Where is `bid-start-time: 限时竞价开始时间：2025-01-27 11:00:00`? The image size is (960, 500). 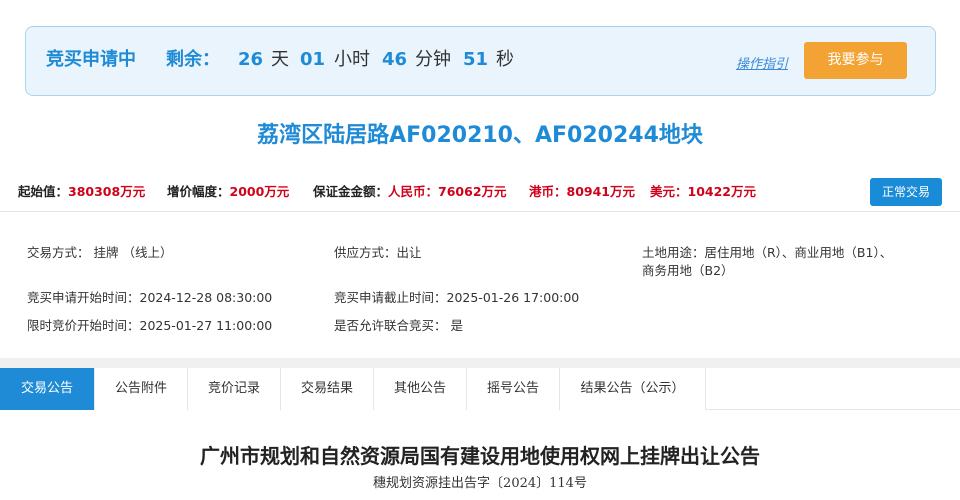
bid-start-time: 限时竞价开始时间：2025-01-27 11:00:00 is located at coordinates (150, 325).